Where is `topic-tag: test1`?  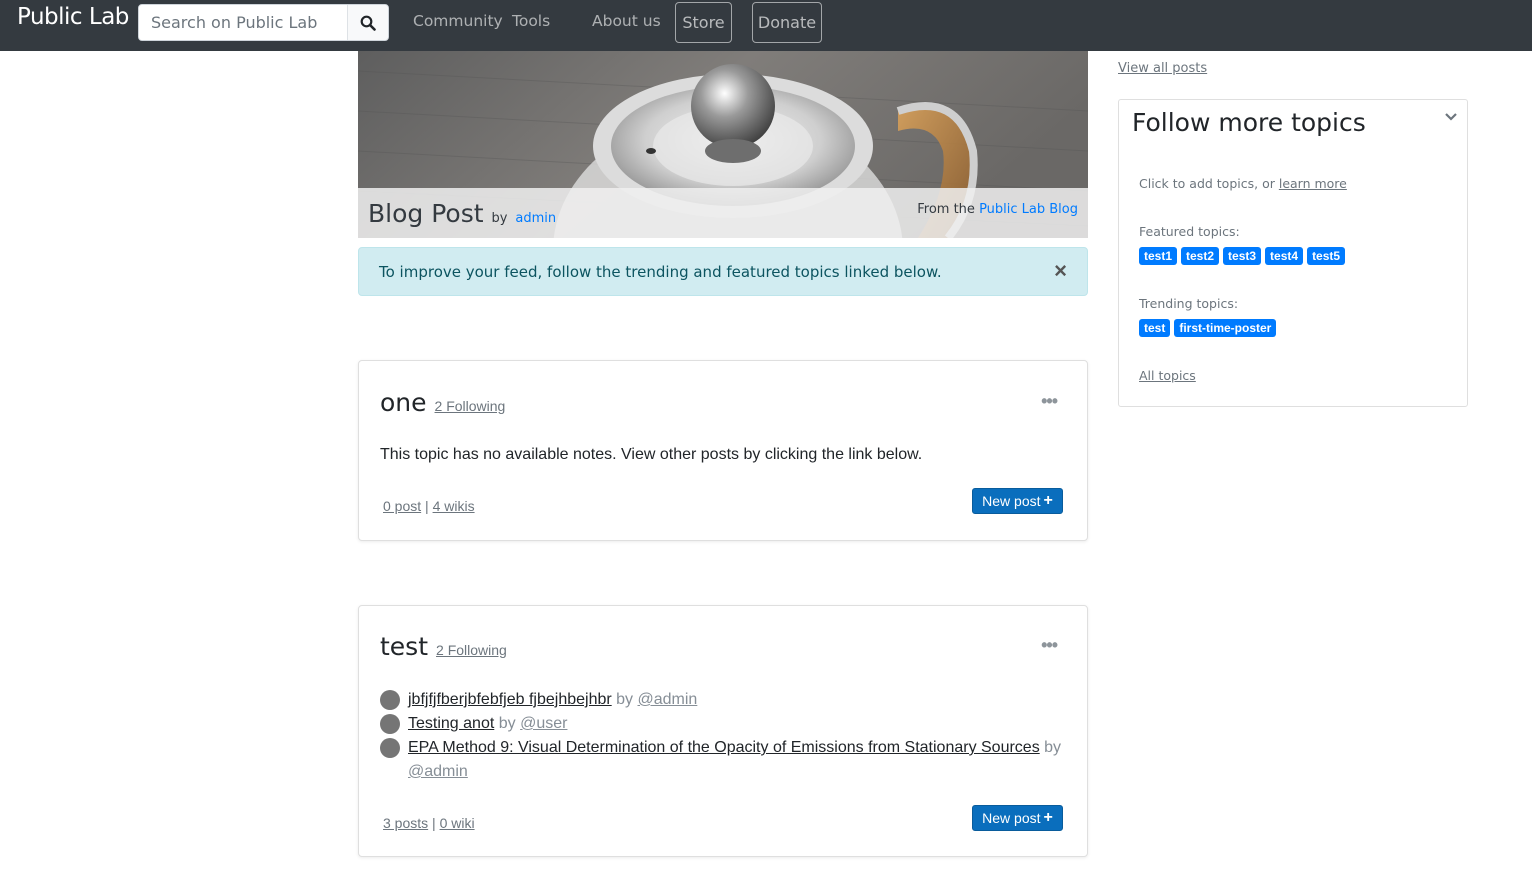
topic-tag: test1 is located at coordinates (1158, 256).